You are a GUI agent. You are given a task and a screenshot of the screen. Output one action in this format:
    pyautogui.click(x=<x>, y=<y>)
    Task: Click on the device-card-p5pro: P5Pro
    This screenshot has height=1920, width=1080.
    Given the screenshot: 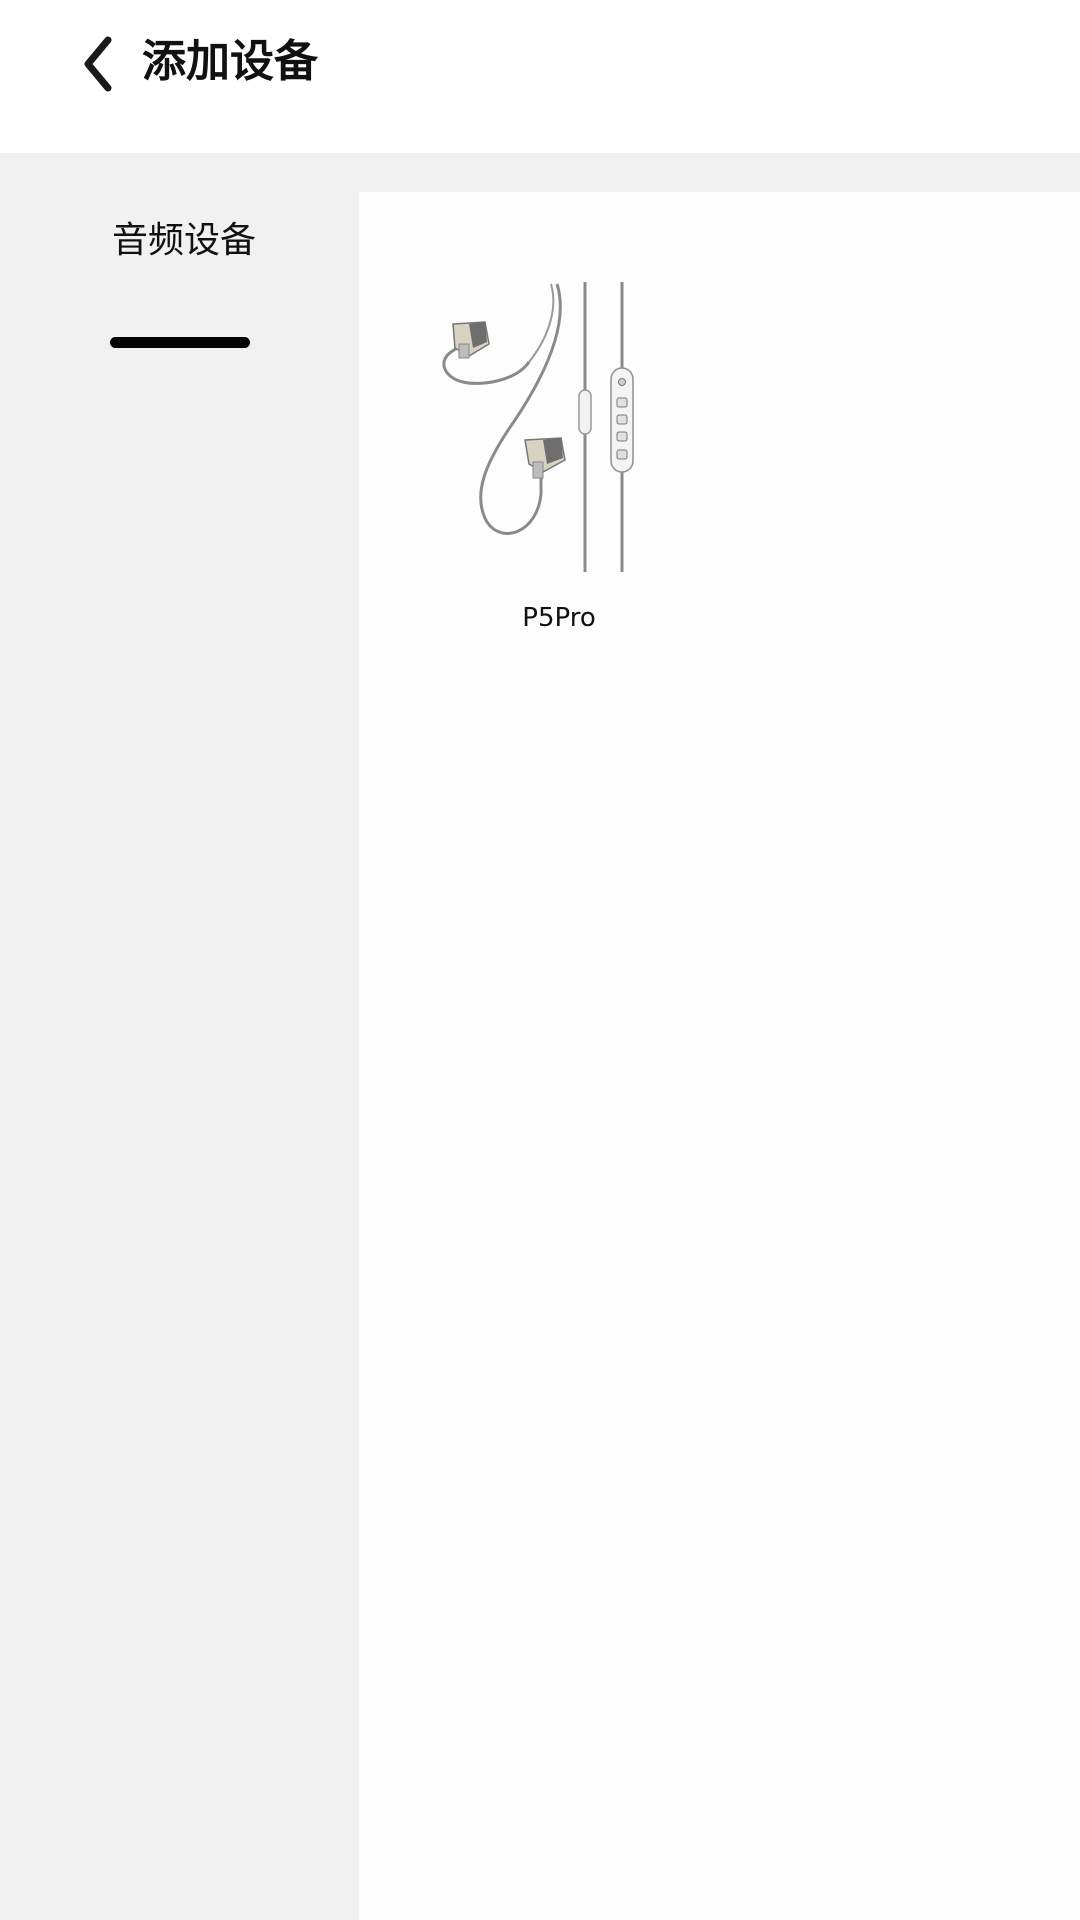 What is the action you would take?
    pyautogui.click(x=559, y=472)
    